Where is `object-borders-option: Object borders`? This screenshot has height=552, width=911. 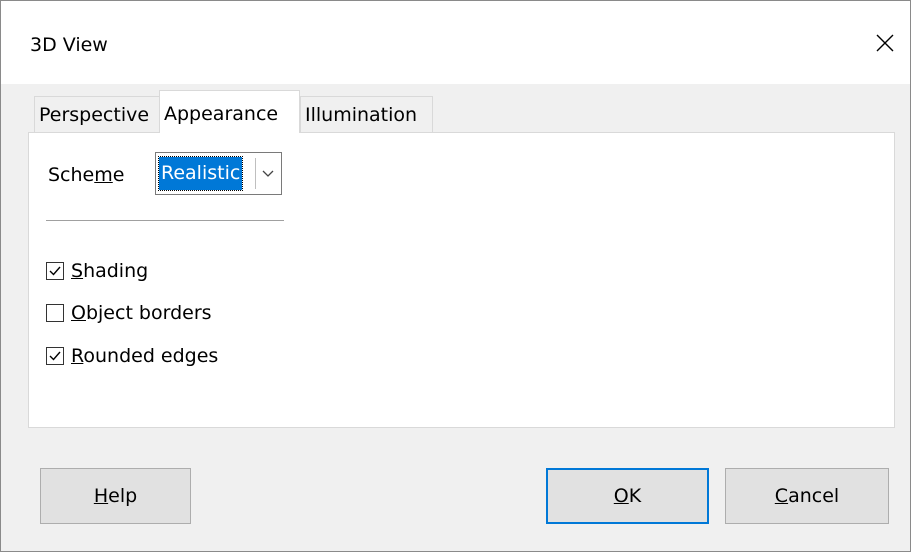
object-borders-option: Object borders is located at coordinates (129, 313).